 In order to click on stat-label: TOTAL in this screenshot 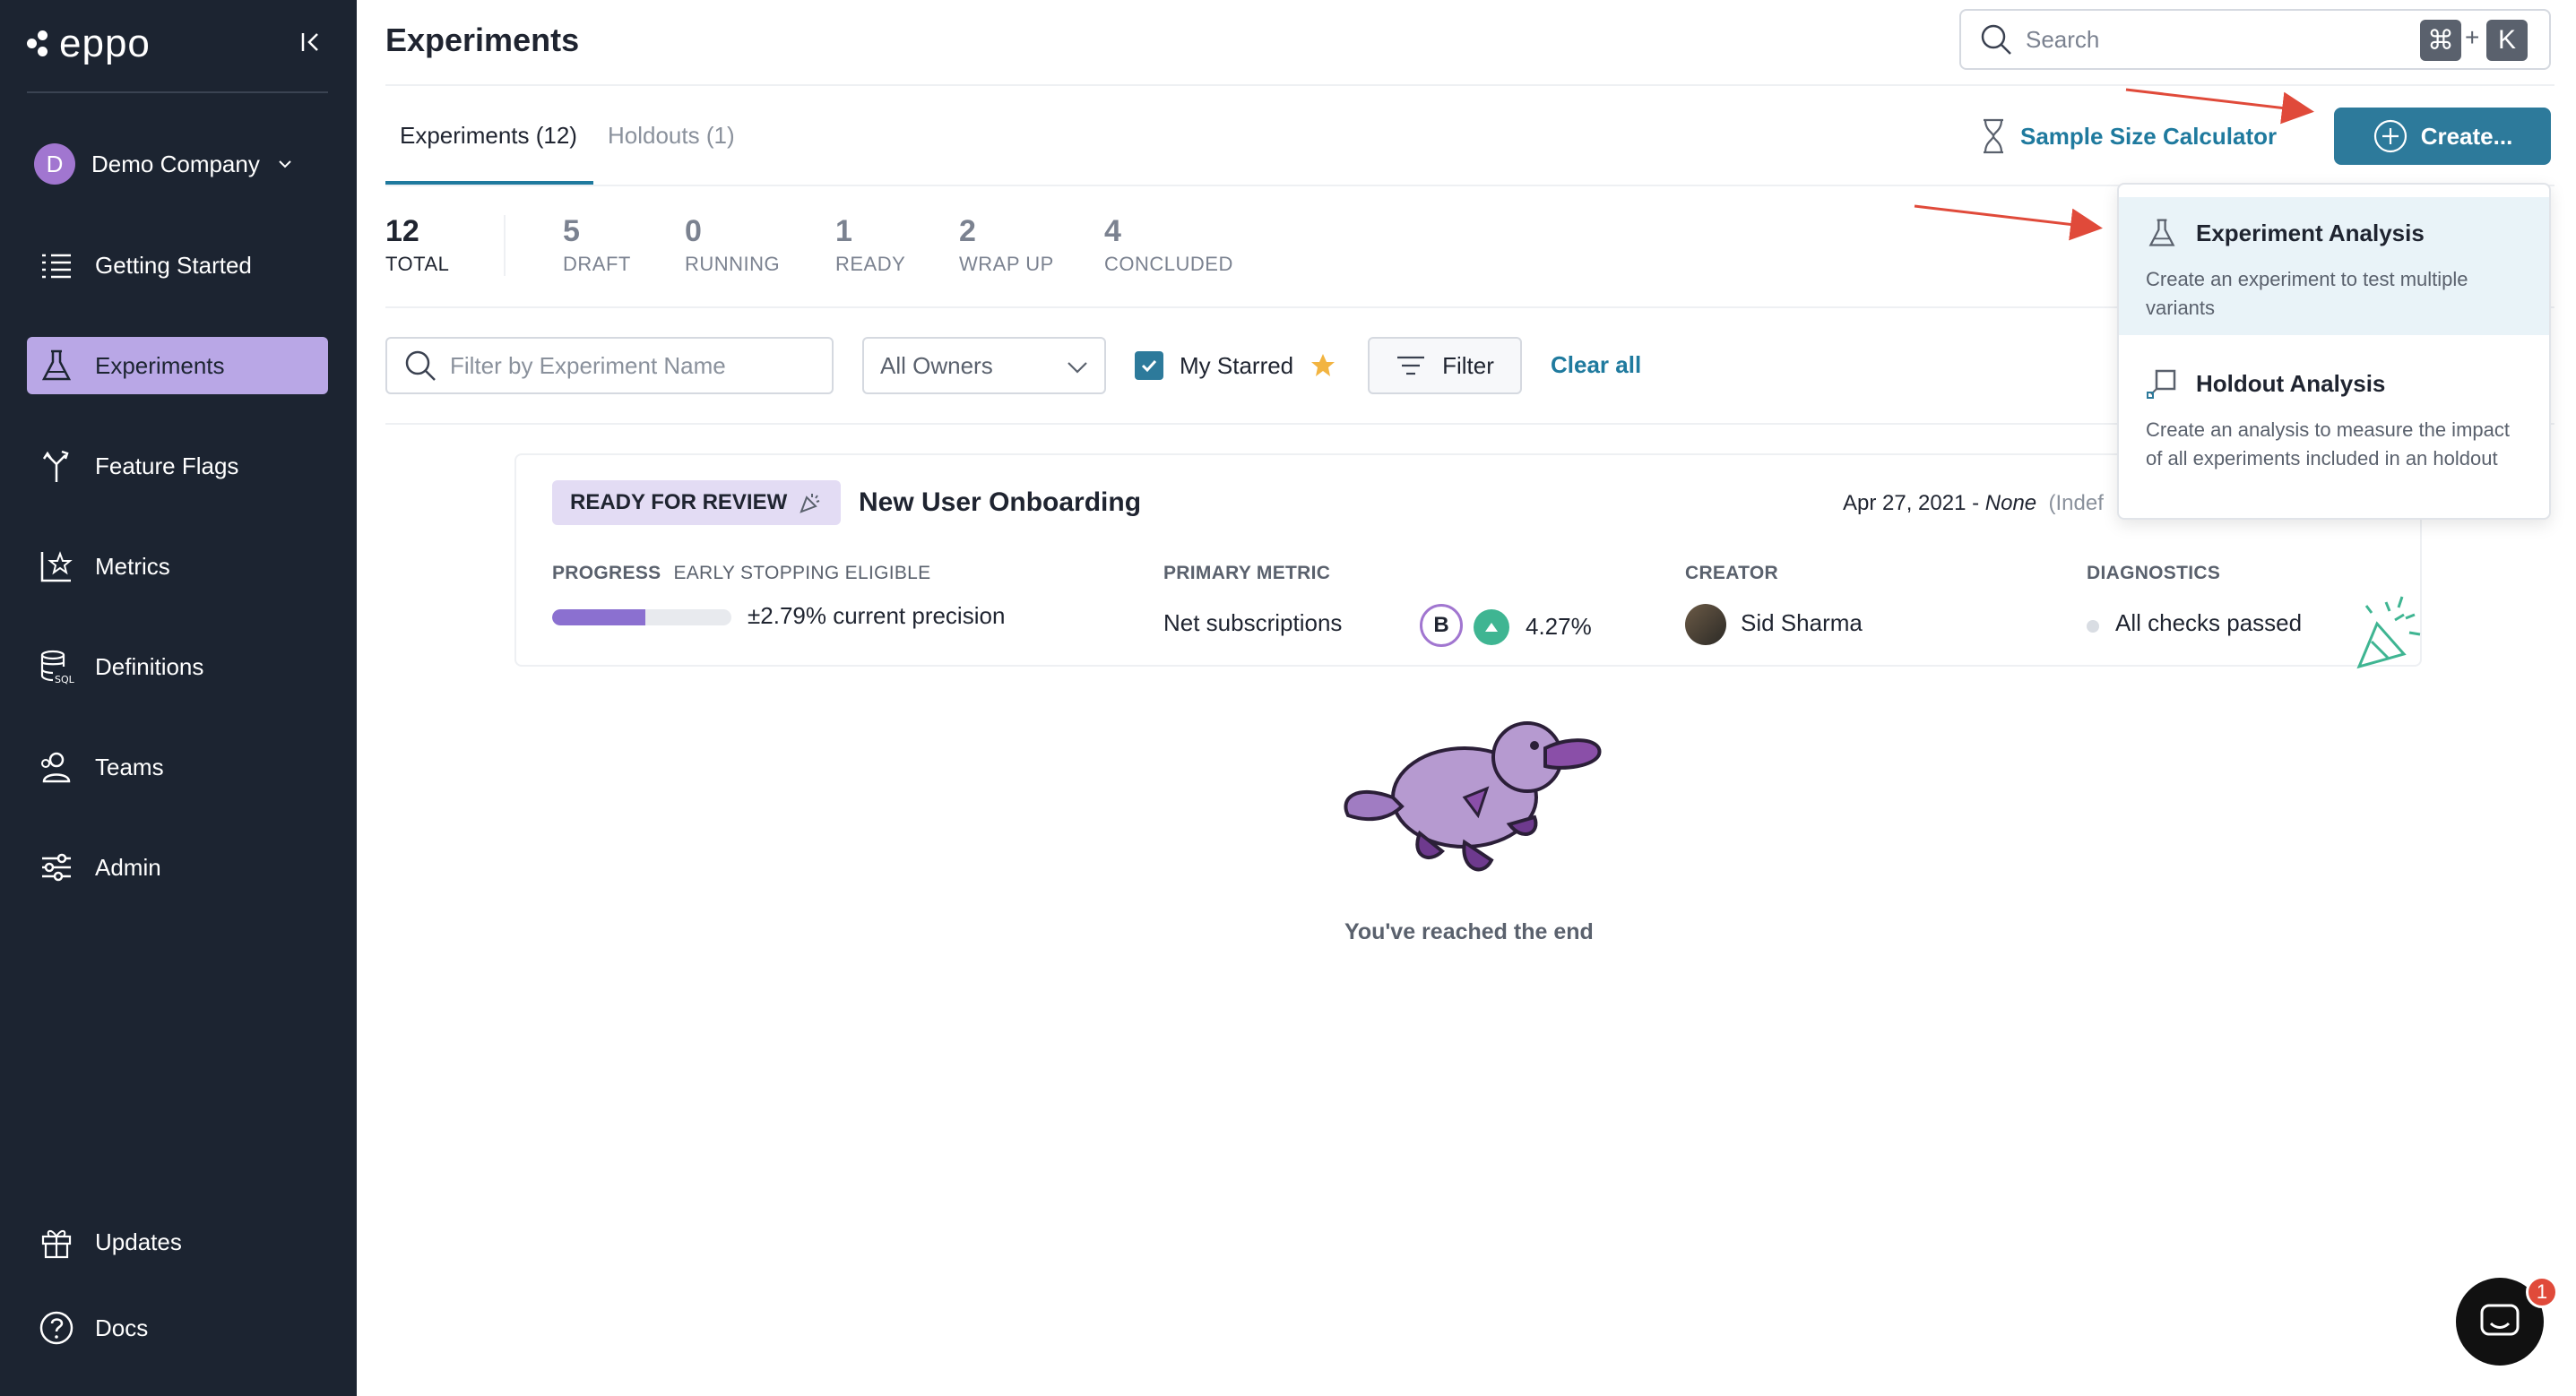, I will do `click(417, 264)`.